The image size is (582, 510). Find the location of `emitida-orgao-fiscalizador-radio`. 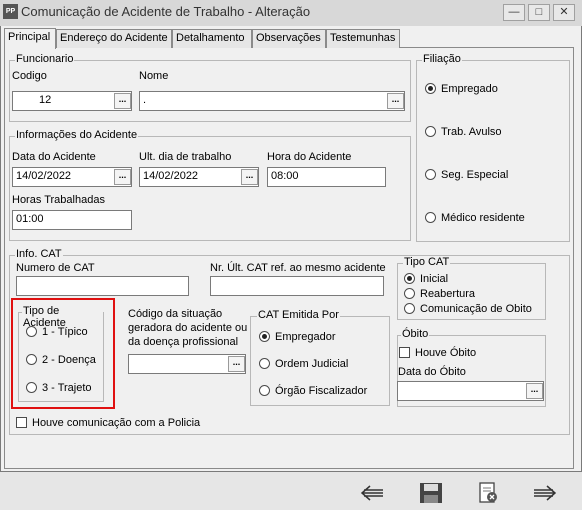

emitida-orgao-fiscalizador-radio is located at coordinates (264, 390).